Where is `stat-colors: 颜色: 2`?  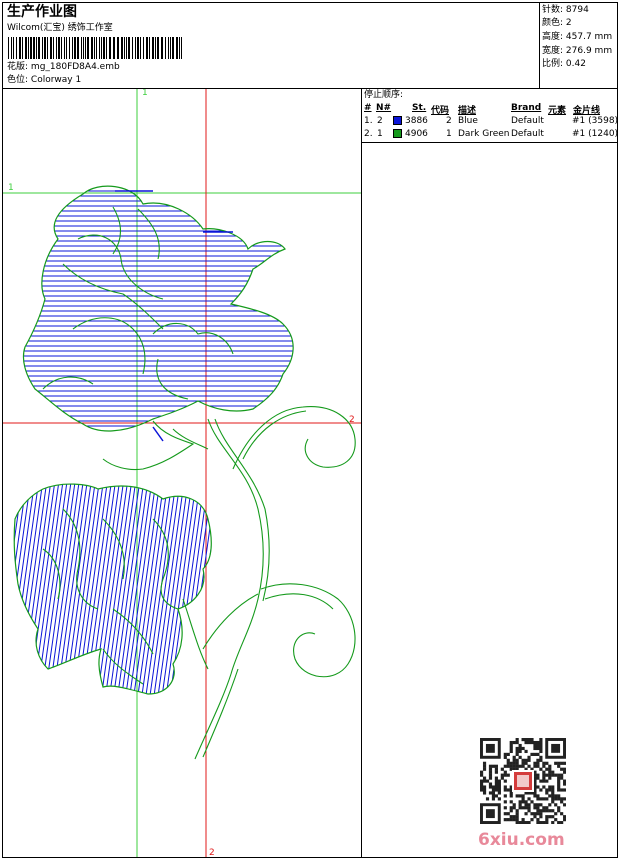
stat-colors: 颜色: 2 is located at coordinates (557, 23).